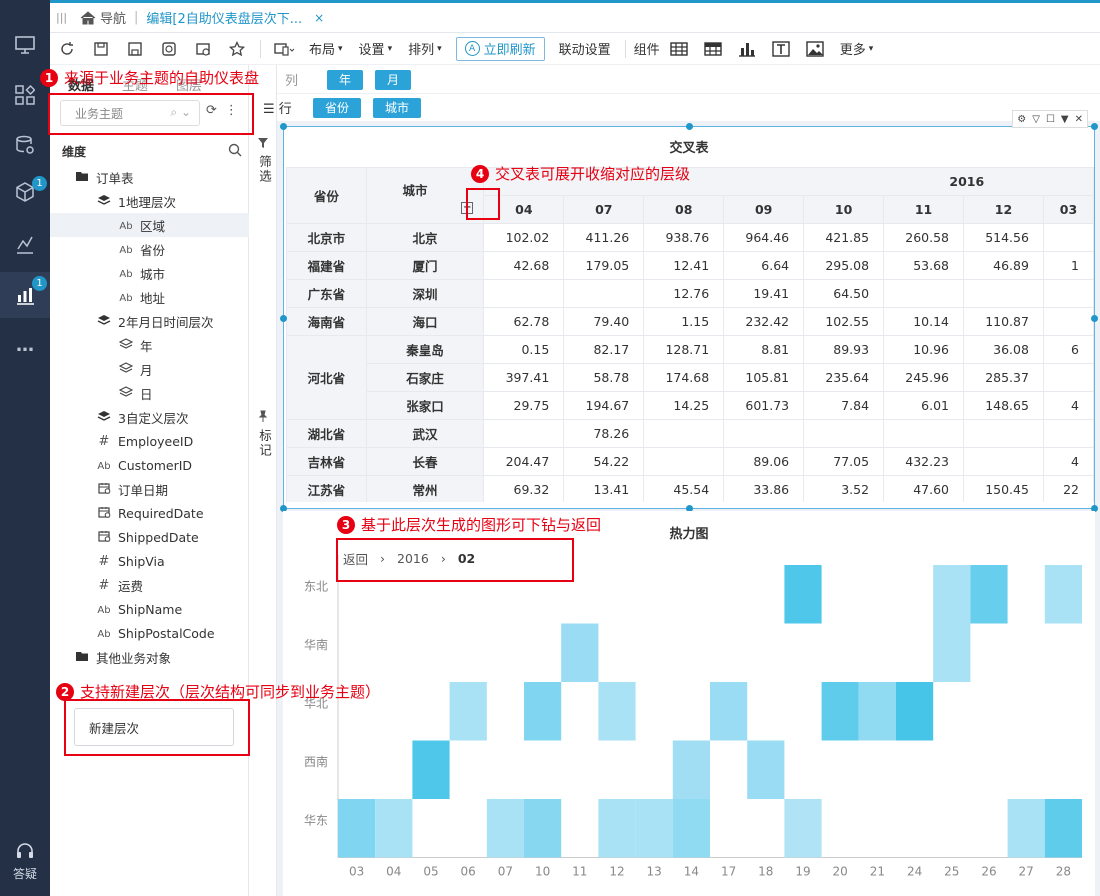  Describe the element at coordinates (326, 195) in the screenshot. I see `header-province: 省份` at that location.